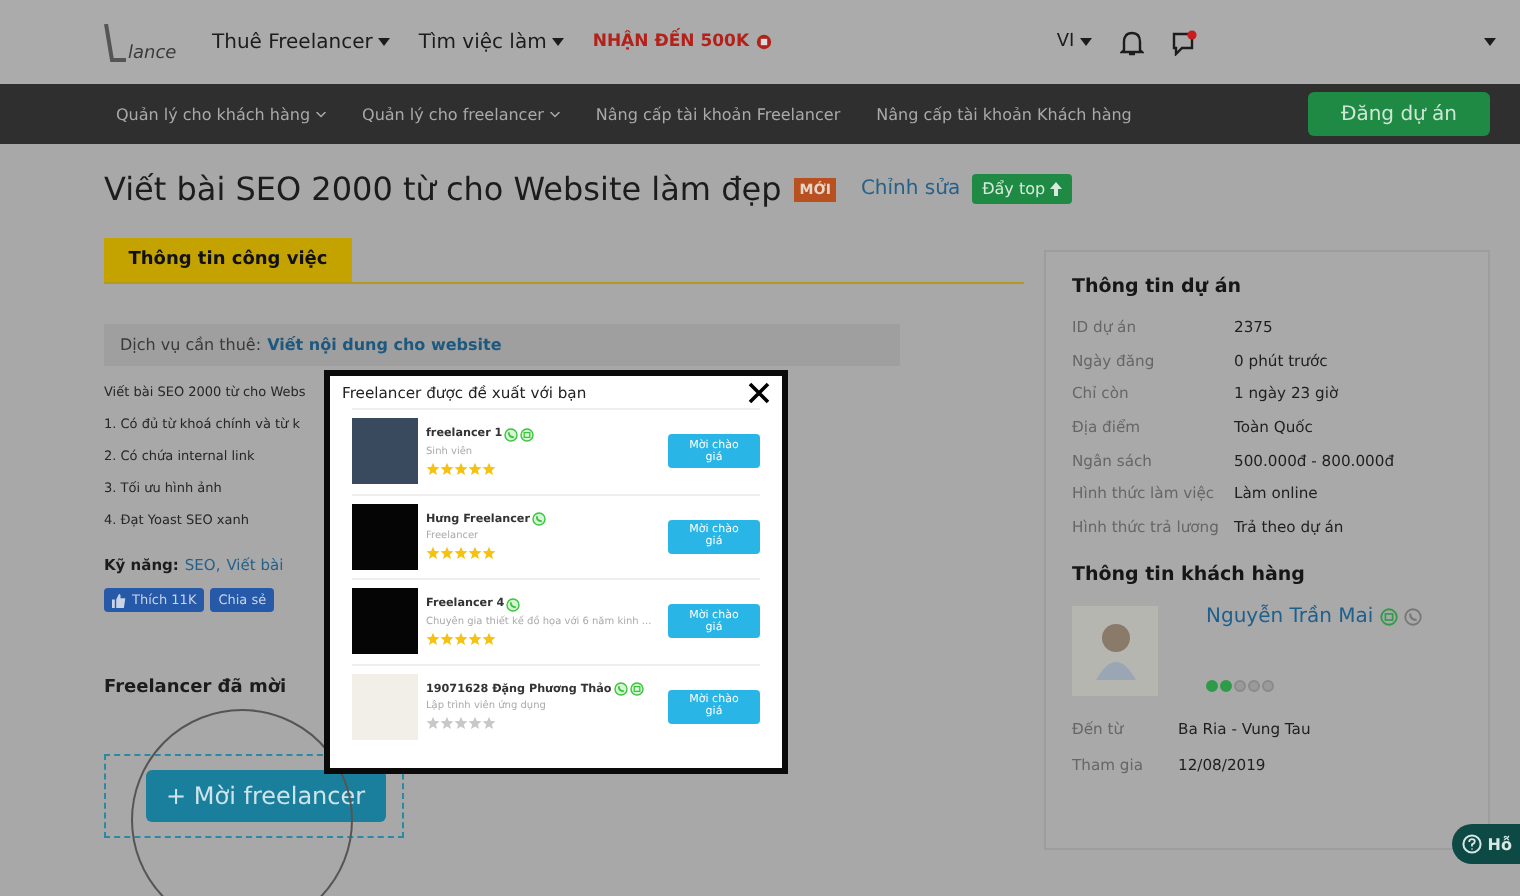 This screenshot has height=896, width=1520. Describe the element at coordinates (1399, 114) in the screenshot. I see `post-project-button: Đăng dự án` at that location.